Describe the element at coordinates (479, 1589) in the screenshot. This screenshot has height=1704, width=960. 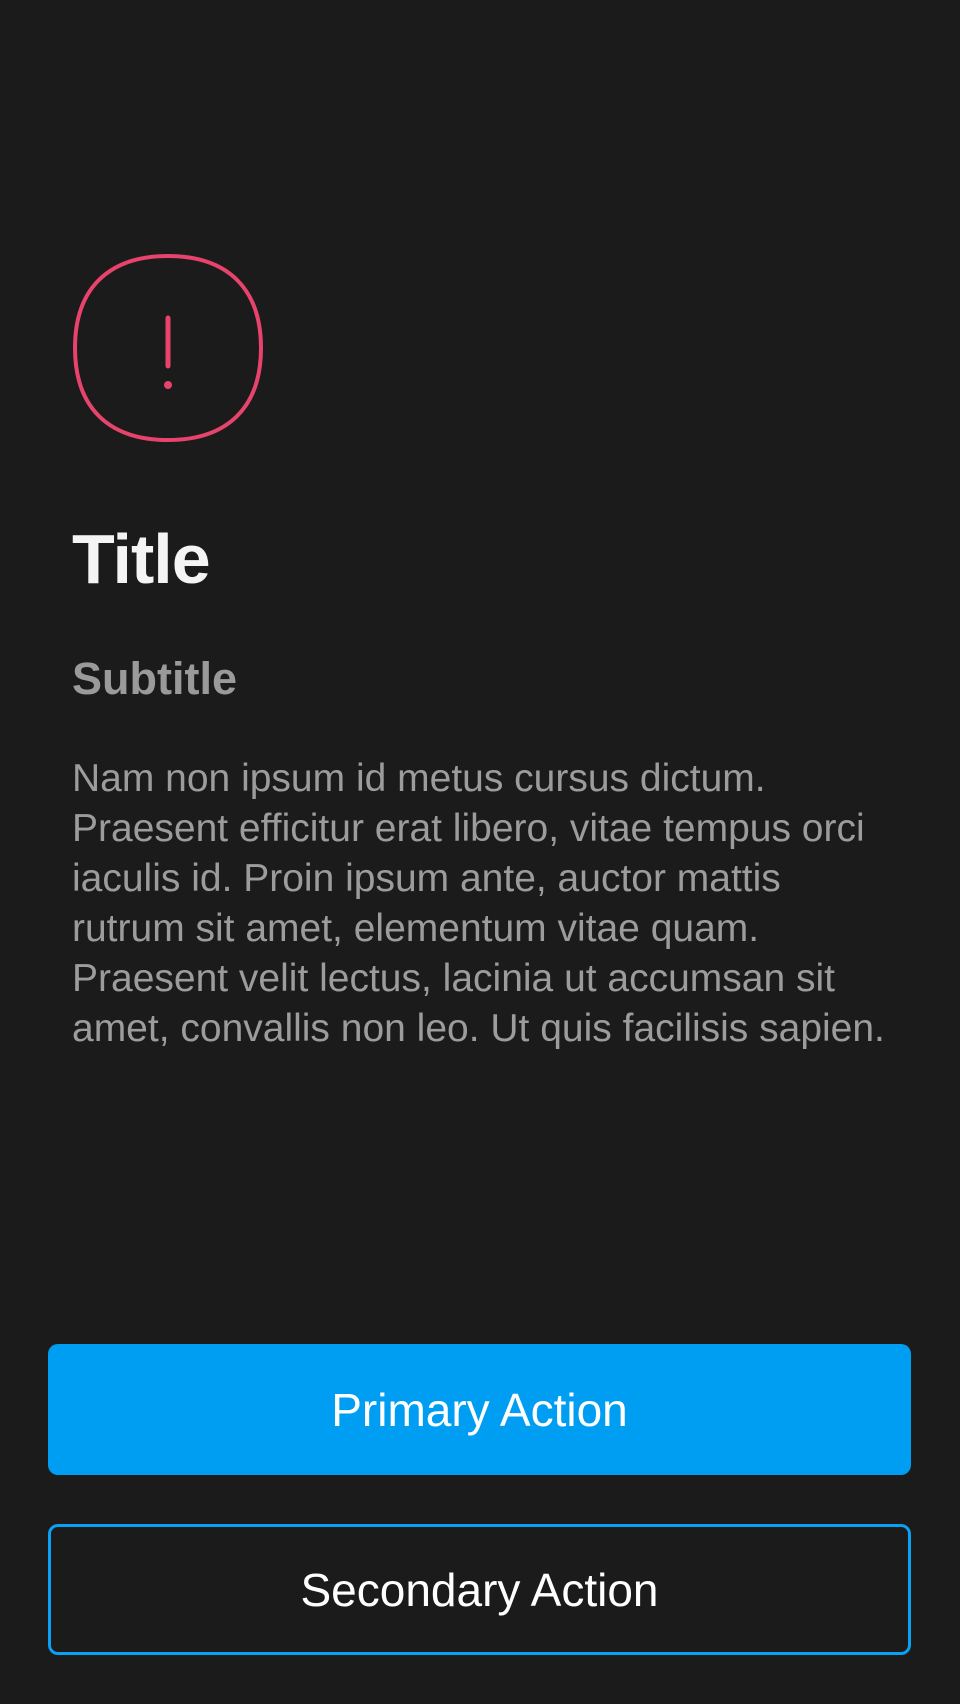
I see `secondary-action-button: Secondary Action` at that location.